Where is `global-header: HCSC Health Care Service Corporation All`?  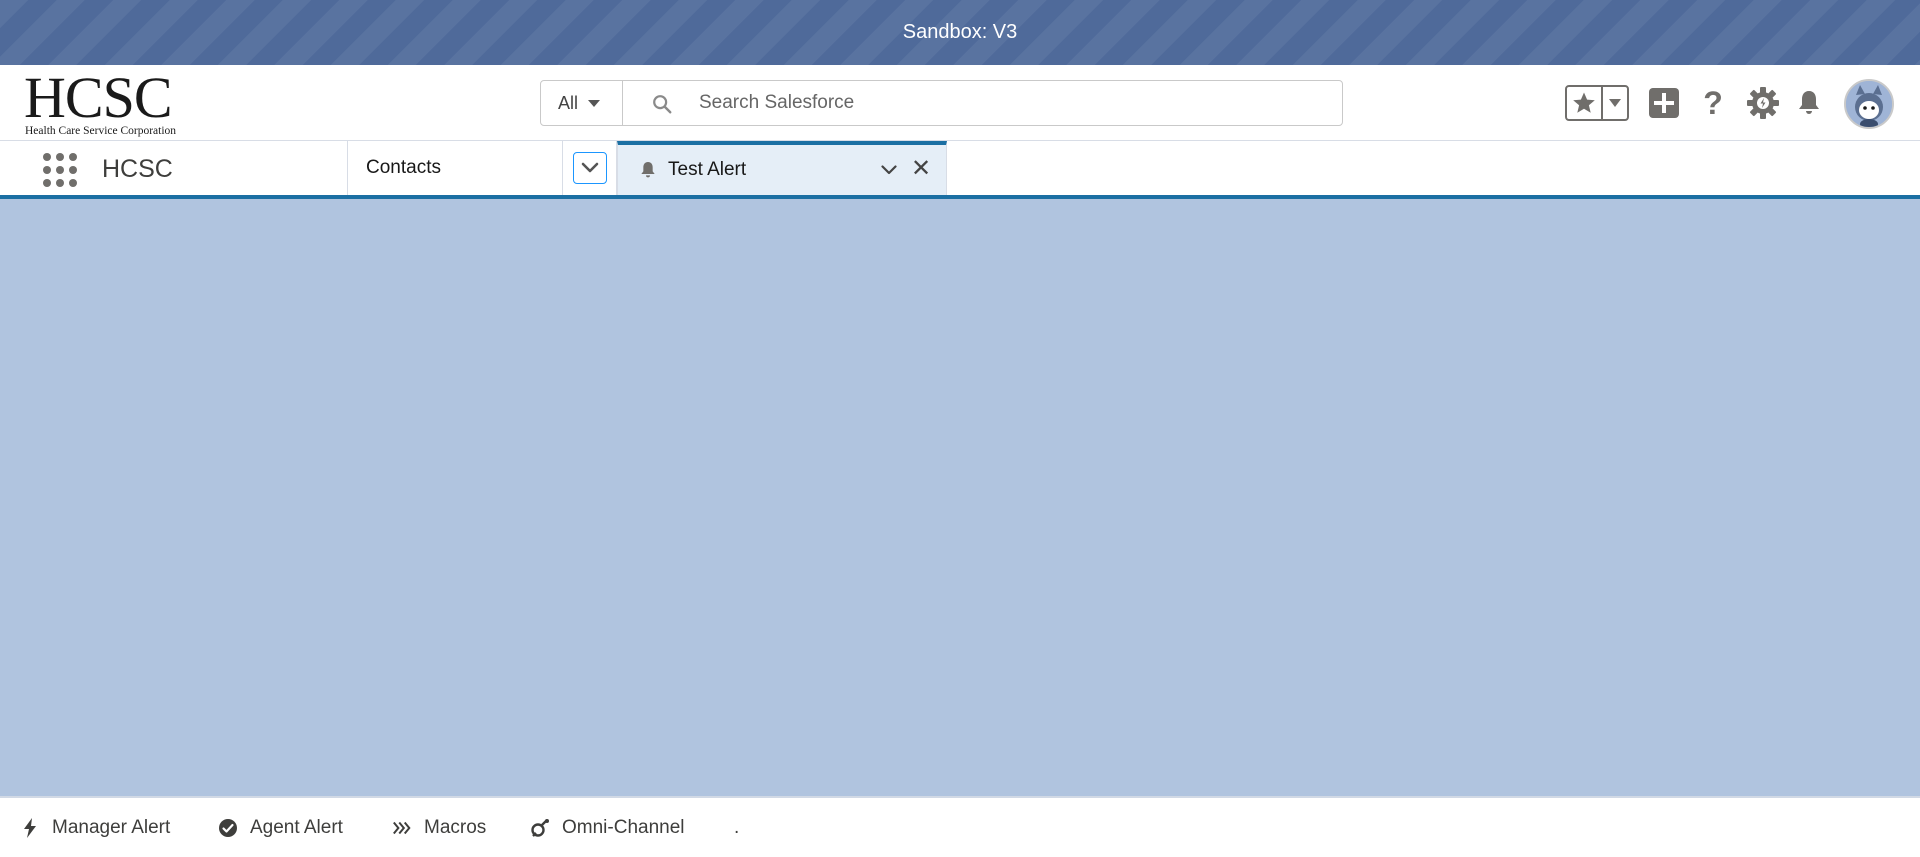
global-header: HCSC Health Care Service Corporation All is located at coordinates (960, 103).